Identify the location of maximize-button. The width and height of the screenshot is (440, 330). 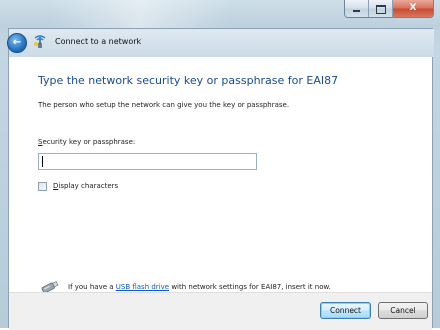
(381, 8).